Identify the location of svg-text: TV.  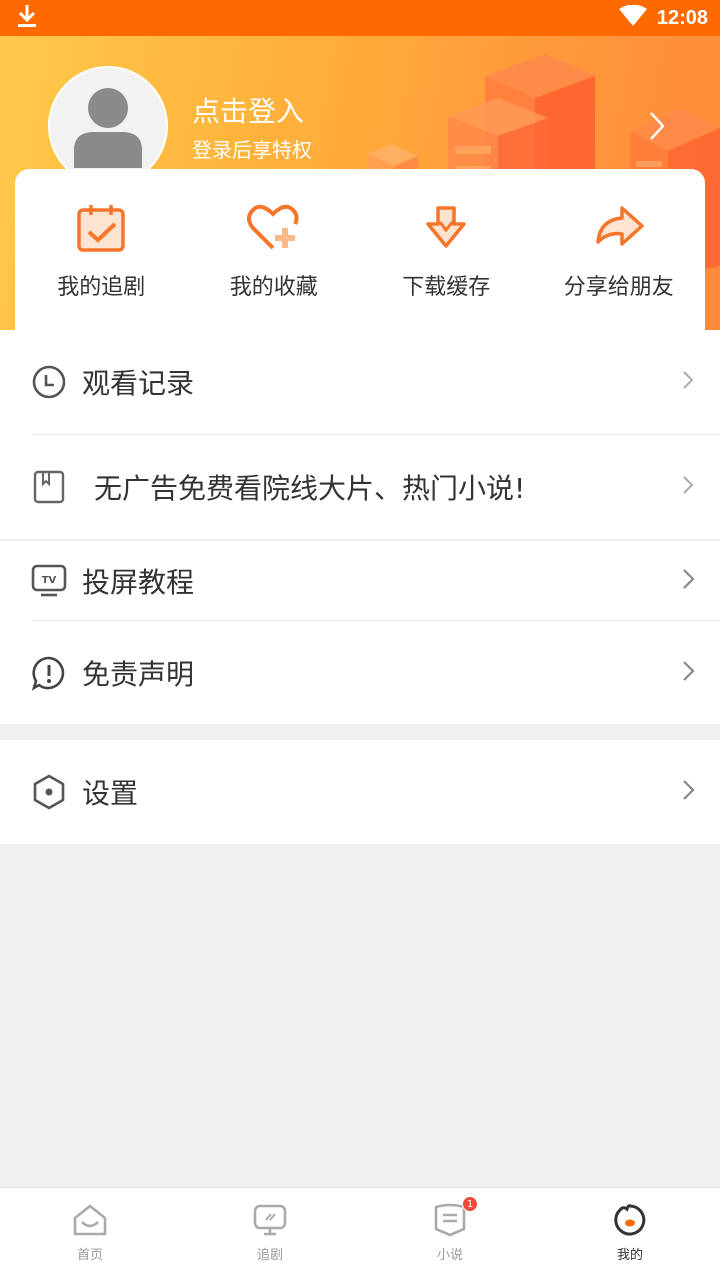
(49, 580).